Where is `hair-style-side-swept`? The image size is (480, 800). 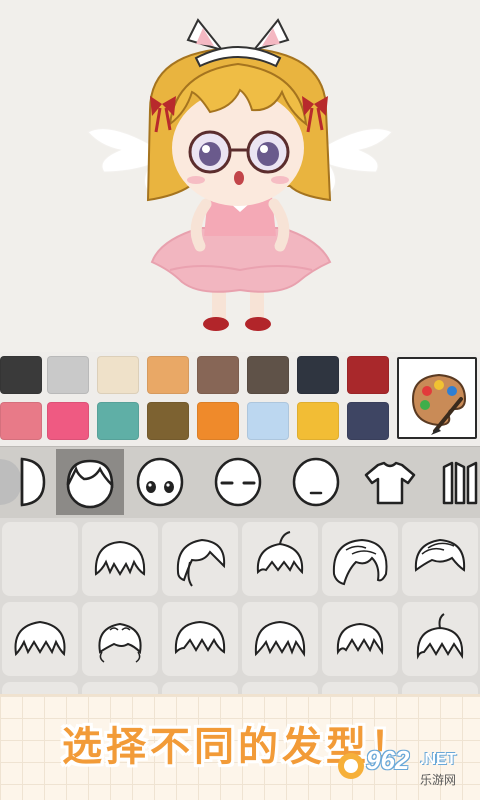 hair-style-side-swept is located at coordinates (200, 559).